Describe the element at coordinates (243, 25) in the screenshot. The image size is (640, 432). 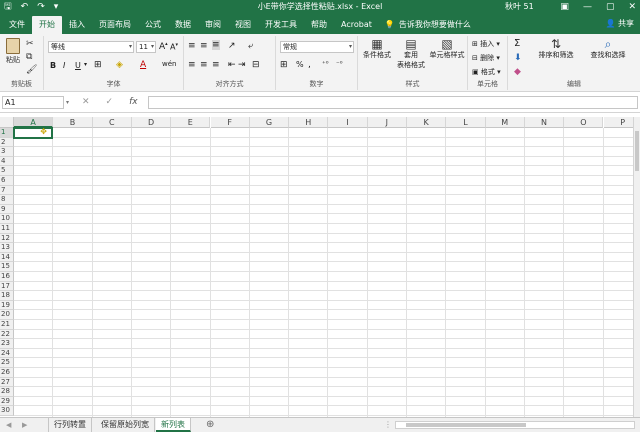
I see `tab-view: 视图` at that location.